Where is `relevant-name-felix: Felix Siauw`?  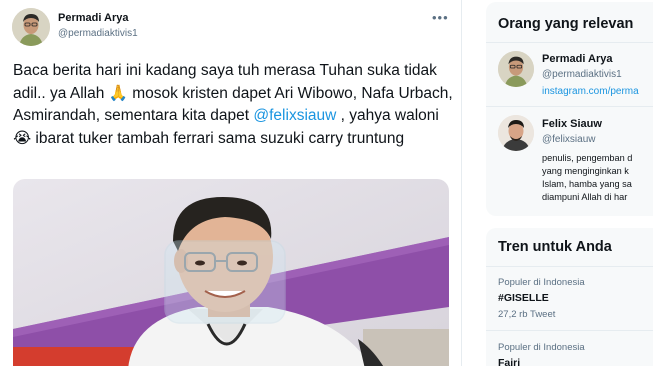
relevant-name-felix: Felix Siauw is located at coordinates (572, 124).